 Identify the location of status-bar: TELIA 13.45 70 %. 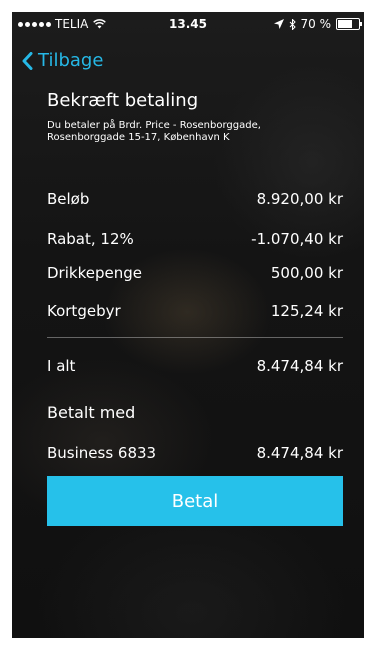
(188, 24).